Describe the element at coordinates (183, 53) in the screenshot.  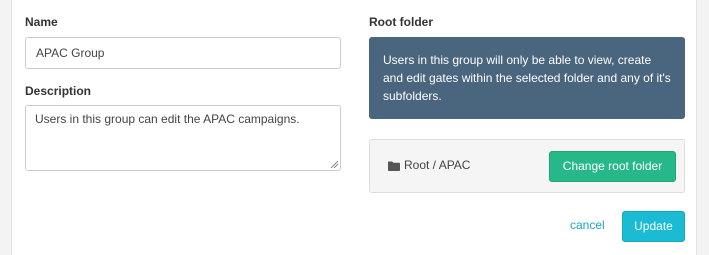
I see `name-input` at that location.